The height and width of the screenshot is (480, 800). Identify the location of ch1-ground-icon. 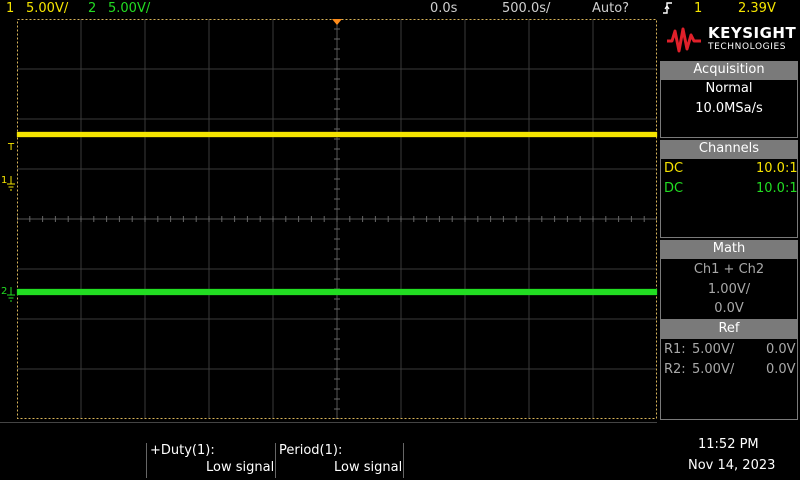
(11, 183).